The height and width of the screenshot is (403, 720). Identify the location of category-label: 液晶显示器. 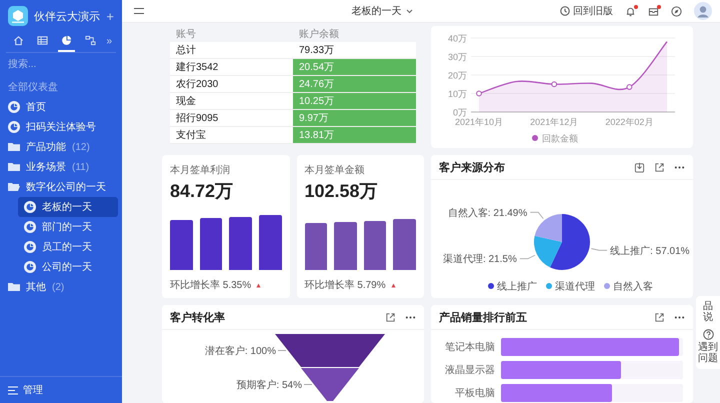
(469, 370).